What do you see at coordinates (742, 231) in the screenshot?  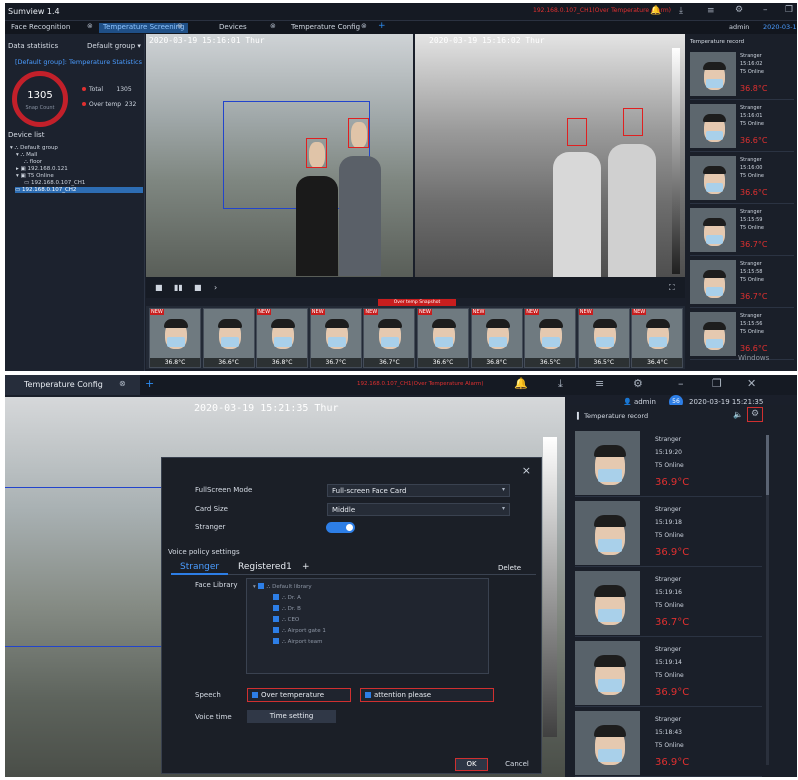 I see `record-card: Stranger 15:15:59 T5 Online 36.7°C` at bounding box center [742, 231].